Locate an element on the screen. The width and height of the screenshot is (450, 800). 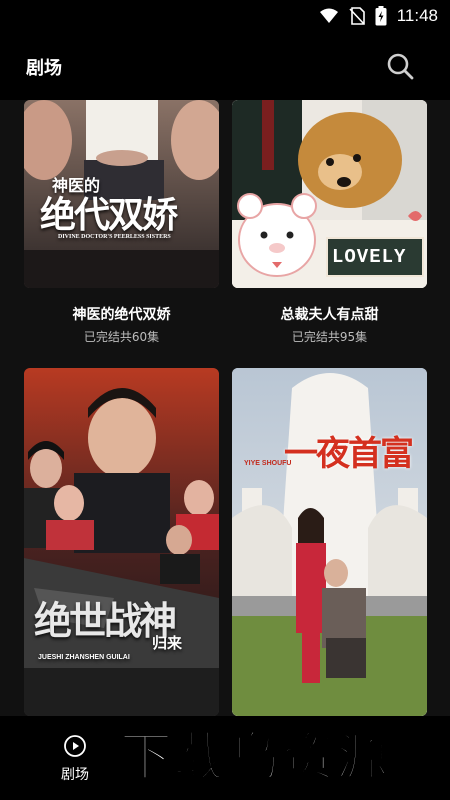
search-icon is located at coordinates (400, 66).